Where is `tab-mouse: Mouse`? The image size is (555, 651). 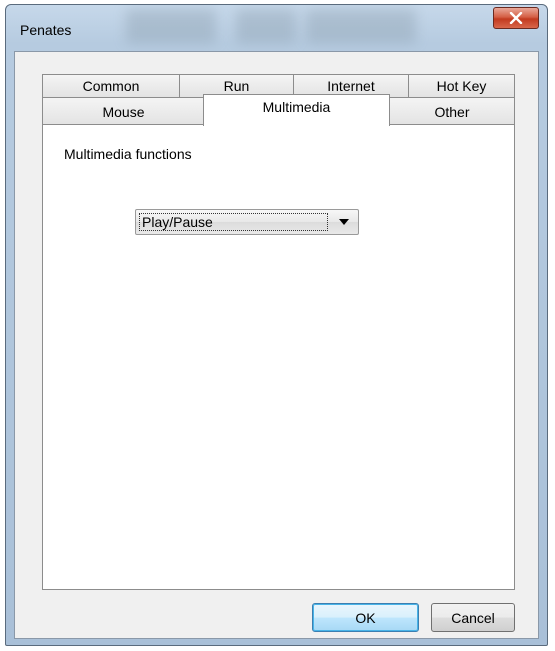 tab-mouse: Mouse is located at coordinates (123, 111).